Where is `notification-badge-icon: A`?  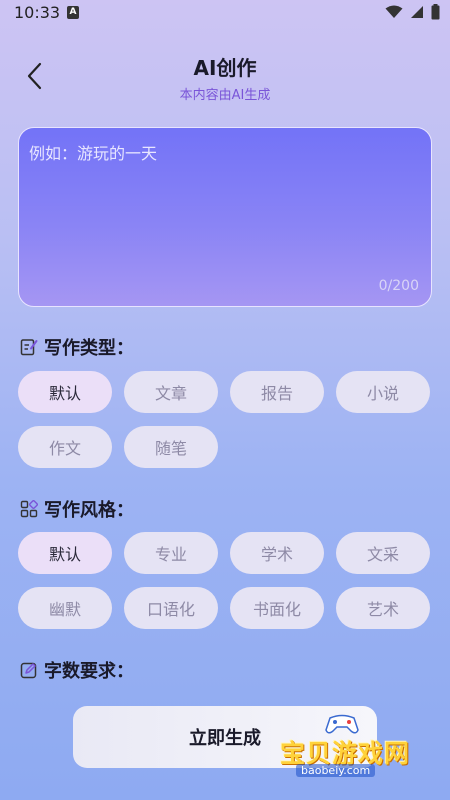 notification-badge-icon: A is located at coordinates (73, 12).